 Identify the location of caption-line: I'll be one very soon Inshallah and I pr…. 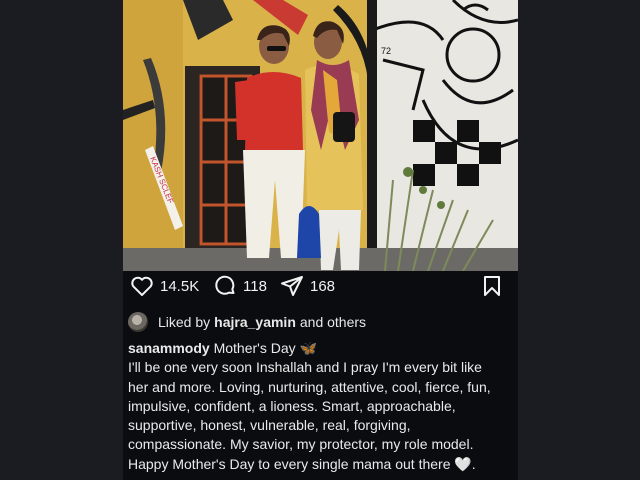
(305, 367).